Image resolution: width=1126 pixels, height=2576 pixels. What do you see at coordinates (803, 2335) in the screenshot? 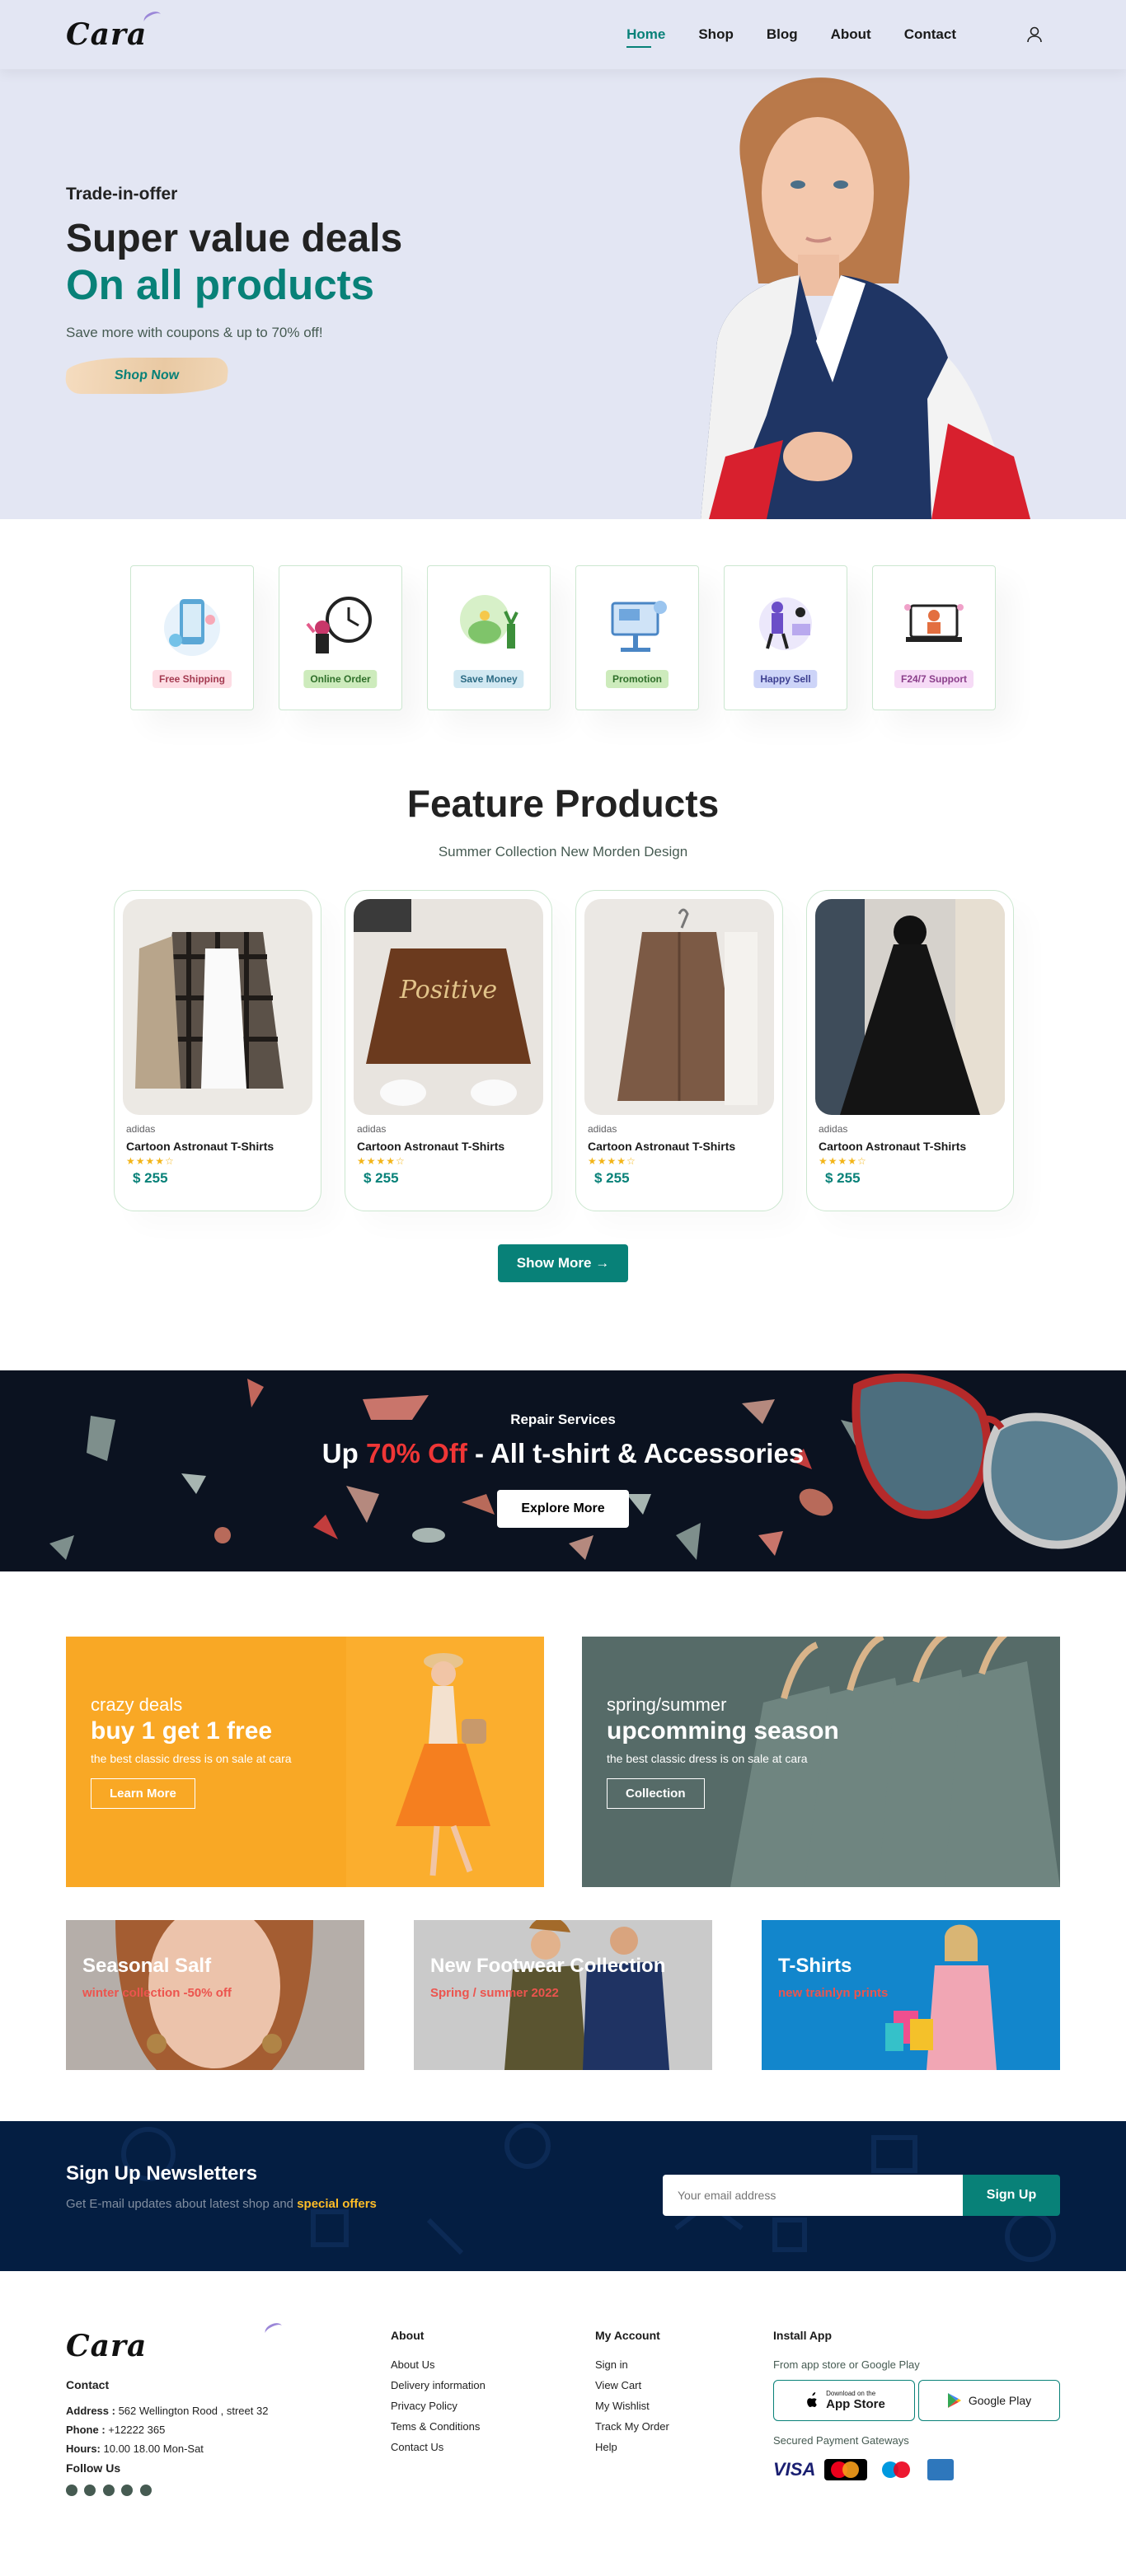
I see `install-app-title: Install App` at bounding box center [803, 2335].